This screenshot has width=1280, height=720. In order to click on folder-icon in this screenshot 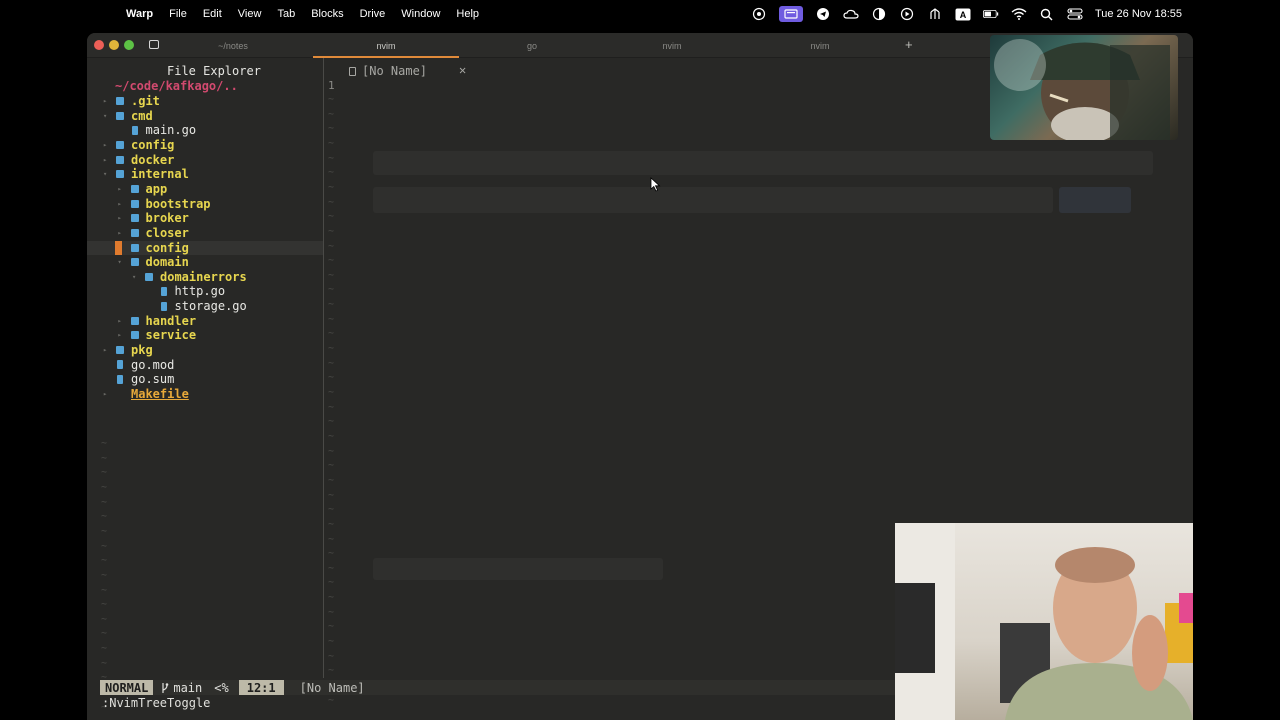, I will do `click(120, 144)`.